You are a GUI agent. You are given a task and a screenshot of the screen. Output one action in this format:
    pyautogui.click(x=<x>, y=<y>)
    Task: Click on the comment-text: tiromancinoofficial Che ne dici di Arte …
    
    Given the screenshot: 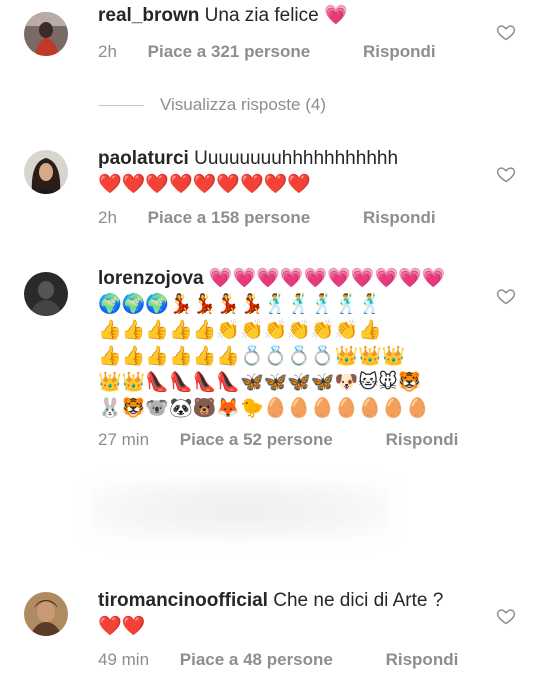 What is the action you would take?
    pyautogui.click(x=294, y=601)
    